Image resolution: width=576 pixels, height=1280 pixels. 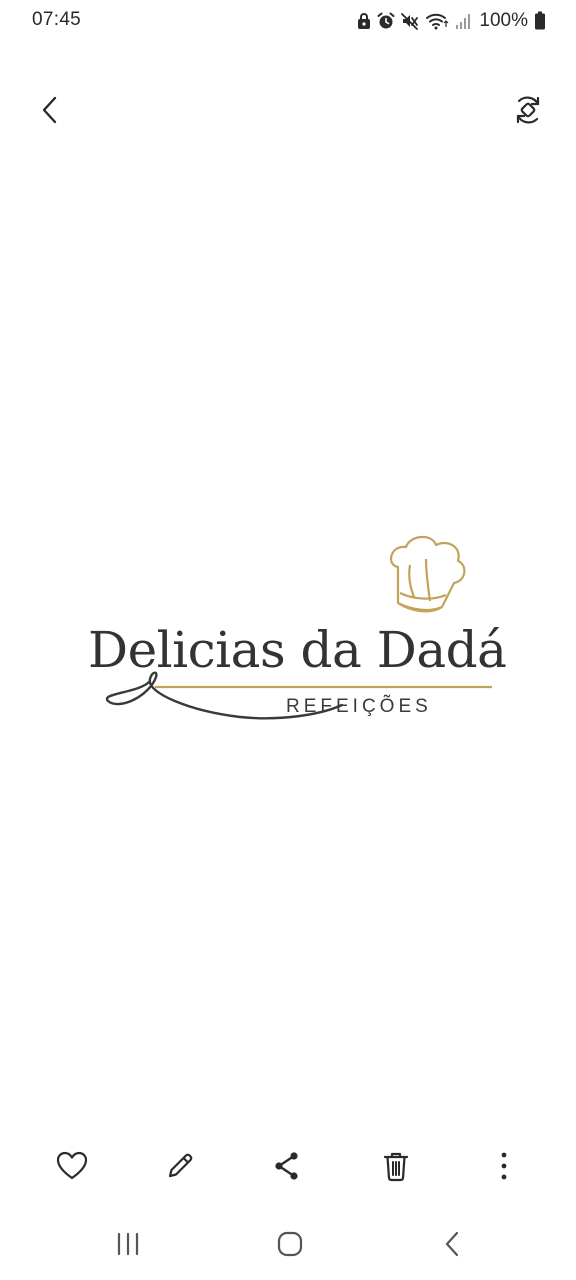 I want to click on edit-icon, so click(x=180, y=1165).